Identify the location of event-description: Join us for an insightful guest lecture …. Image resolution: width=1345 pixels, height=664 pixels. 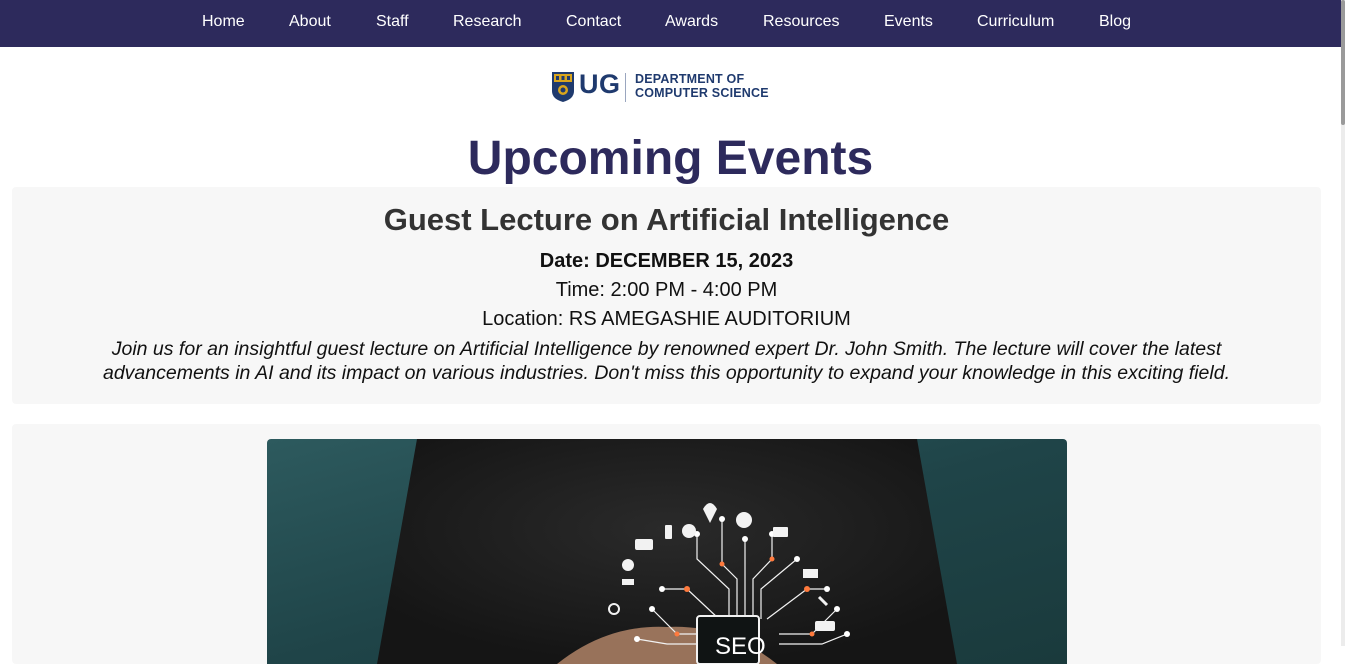
(666, 361).